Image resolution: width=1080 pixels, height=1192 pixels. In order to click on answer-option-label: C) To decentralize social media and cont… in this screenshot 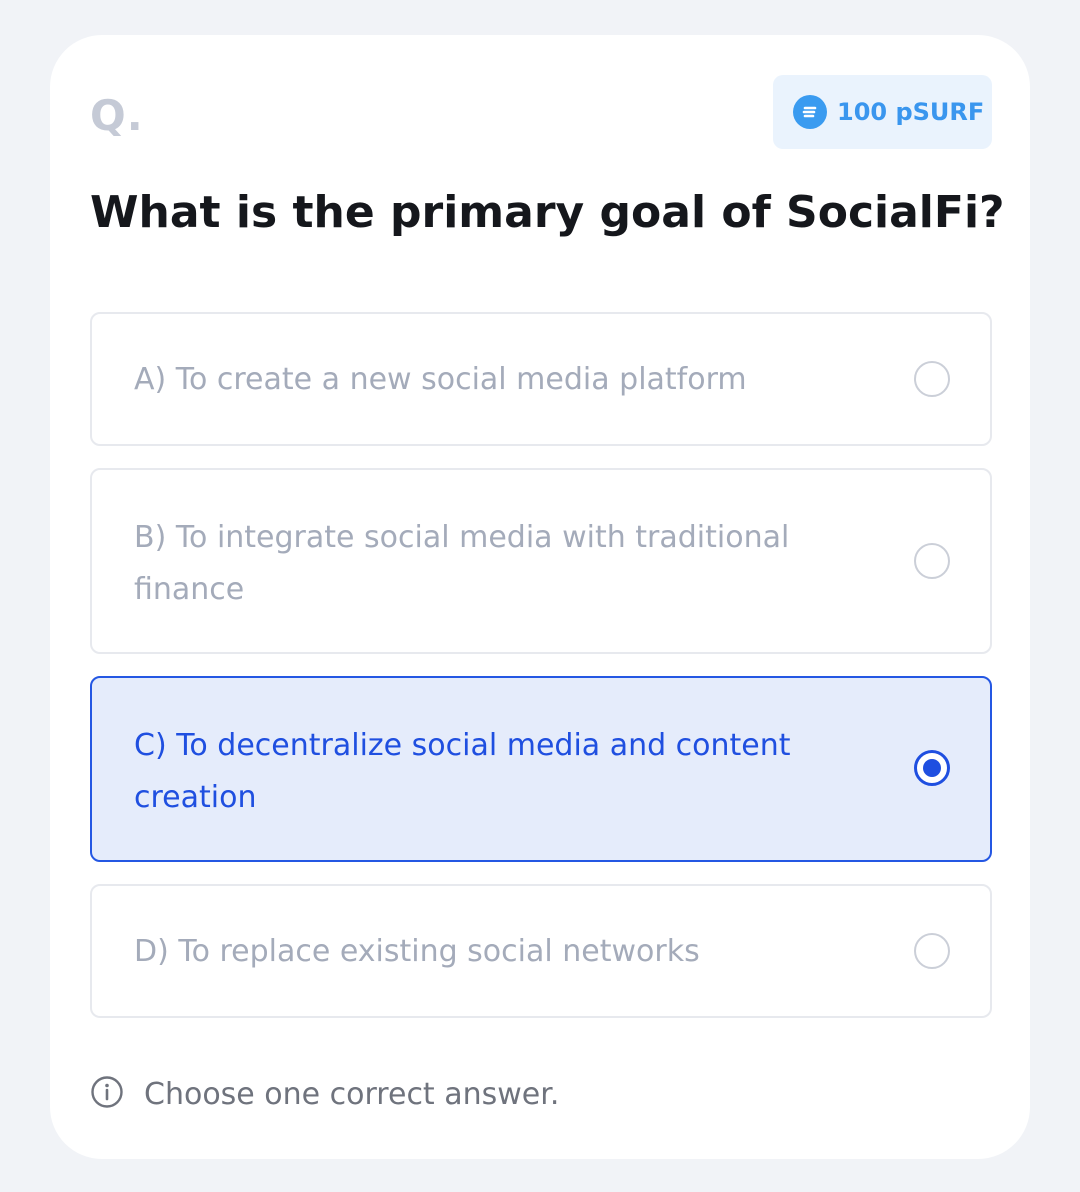, I will do `click(462, 771)`.